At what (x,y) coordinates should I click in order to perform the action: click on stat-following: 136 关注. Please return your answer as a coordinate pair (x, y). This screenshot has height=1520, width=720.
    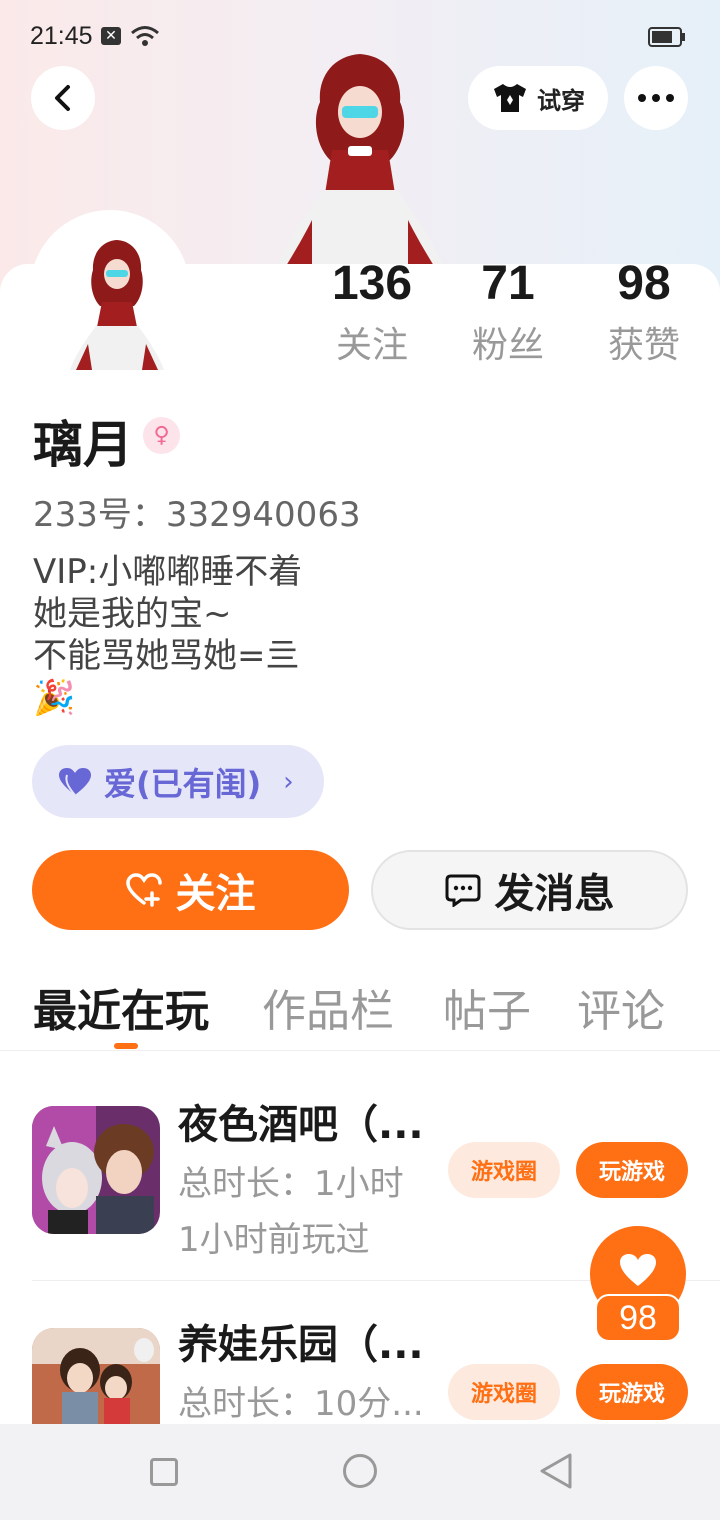
    Looking at the image, I should click on (372, 311).